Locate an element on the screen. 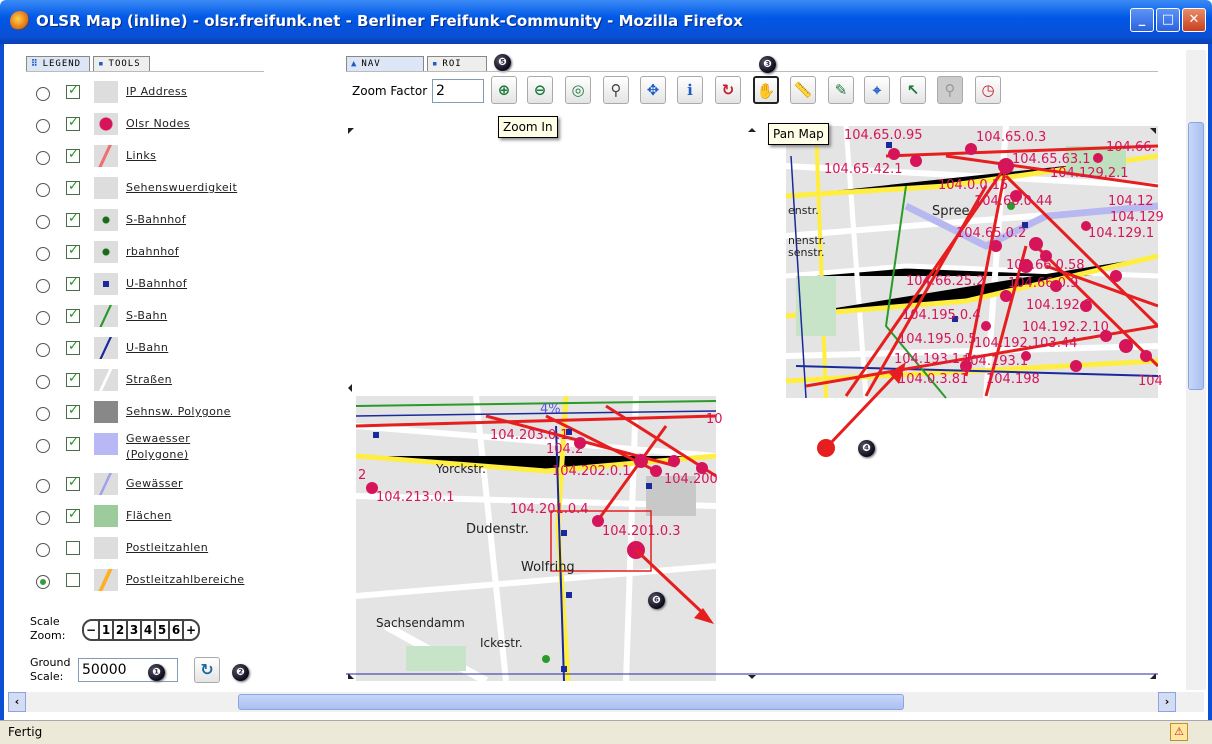 The width and height of the screenshot is (1212, 744). toolbar-button-clock: ◷ is located at coordinates (988, 90).